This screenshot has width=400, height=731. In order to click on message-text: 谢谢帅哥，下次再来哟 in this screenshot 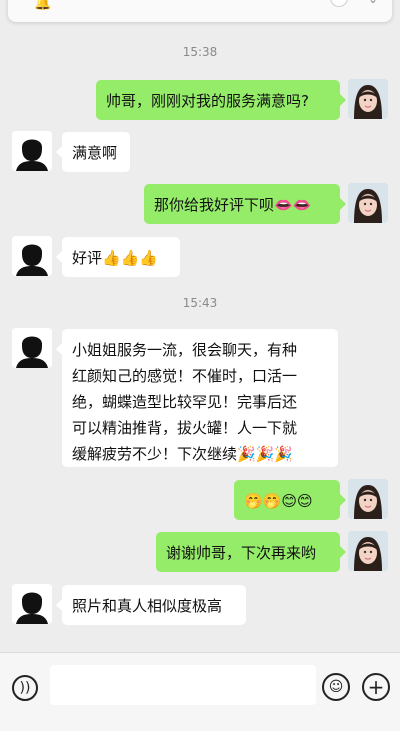, I will do `click(241, 553)`.